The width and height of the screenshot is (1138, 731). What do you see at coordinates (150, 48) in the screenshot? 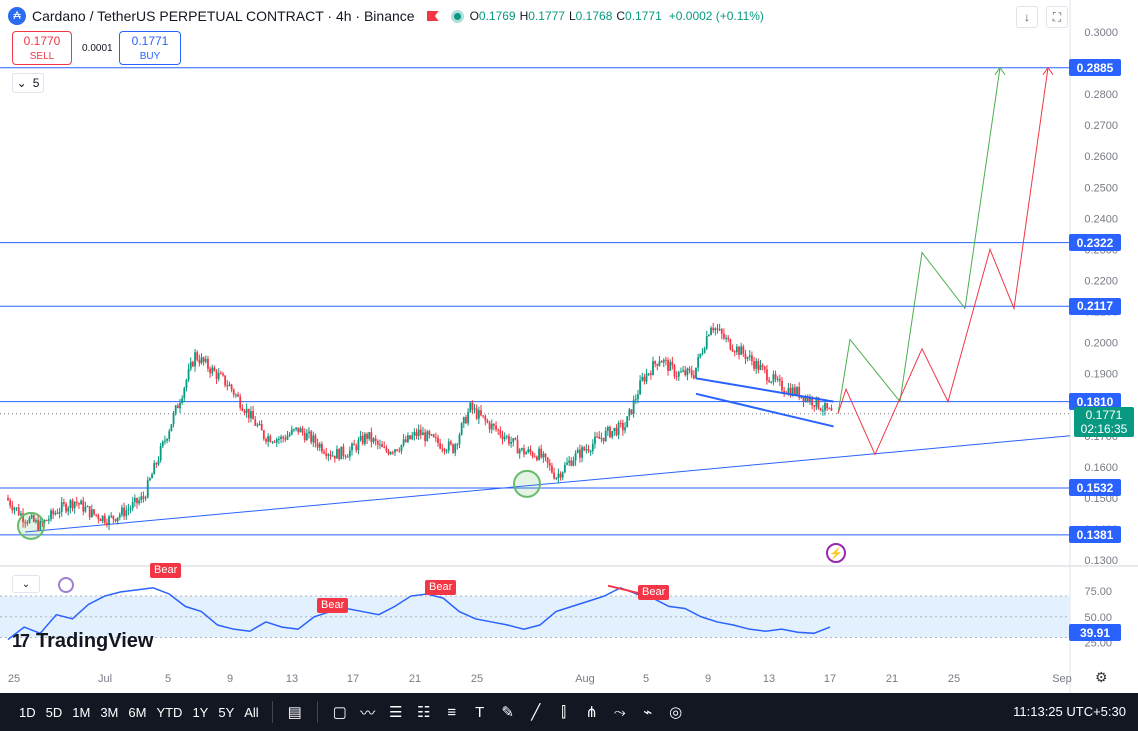
I see `buy-button: 0.1771 BUY` at bounding box center [150, 48].